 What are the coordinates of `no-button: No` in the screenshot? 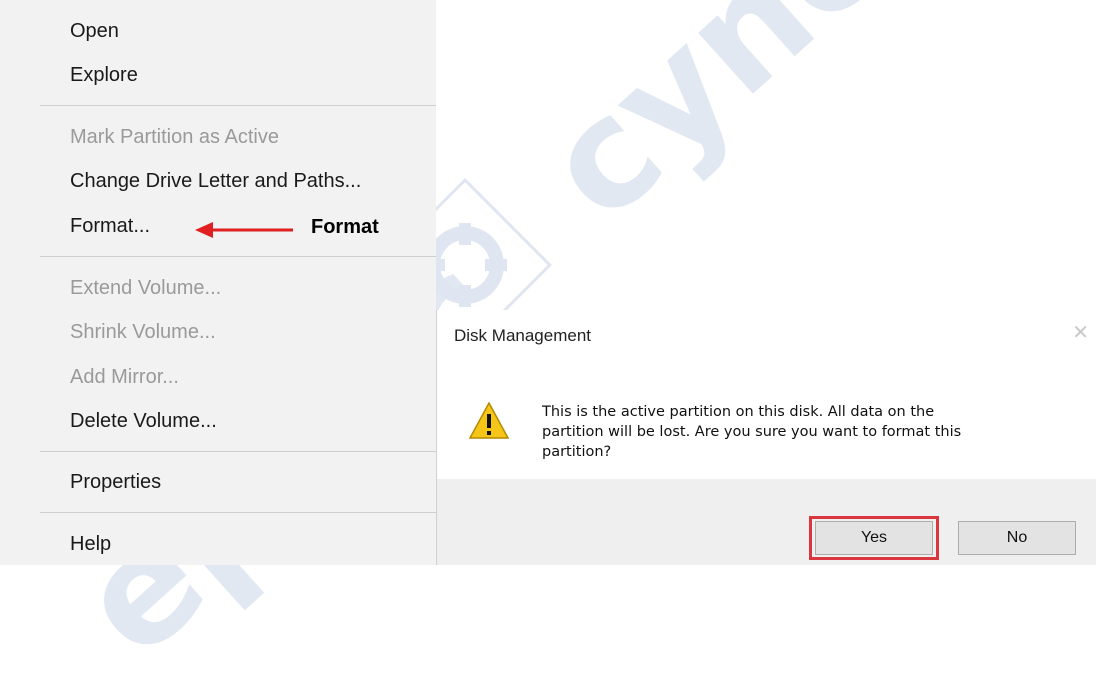 It's located at (1017, 538).